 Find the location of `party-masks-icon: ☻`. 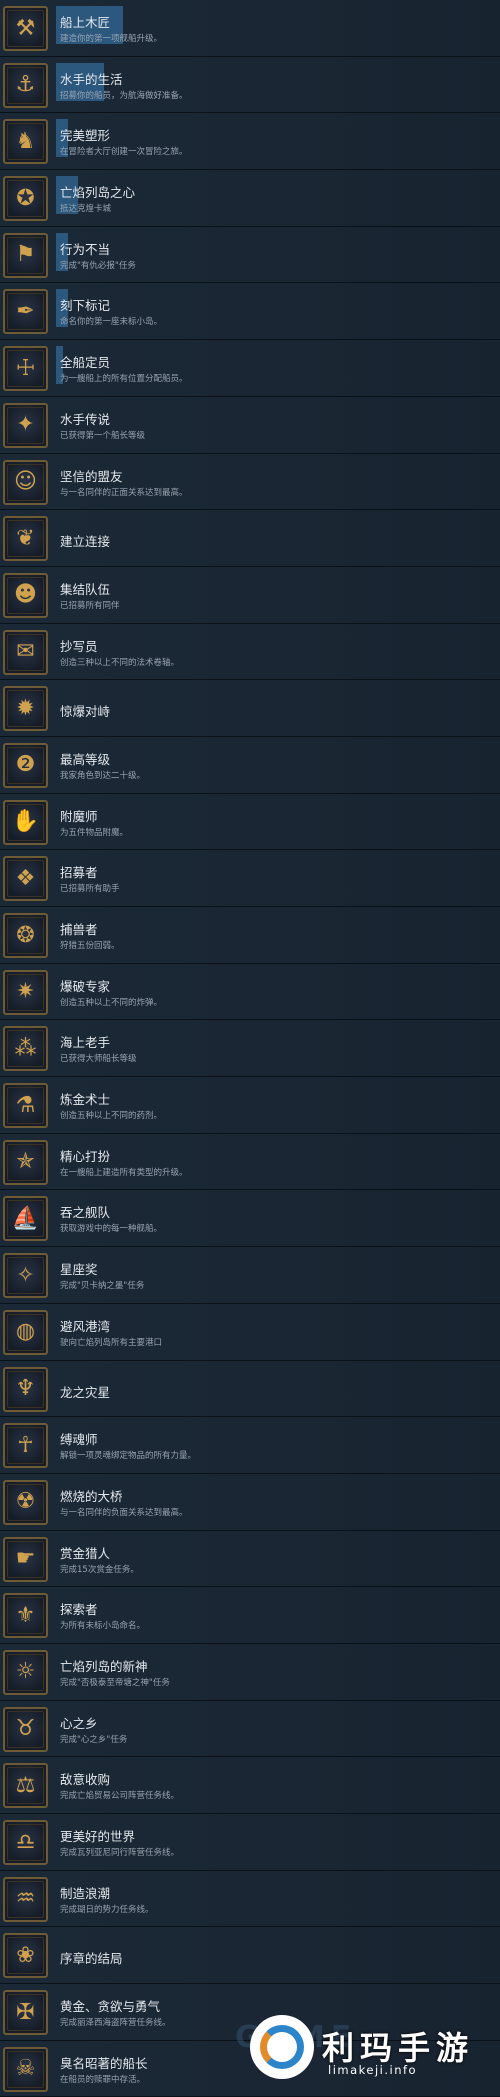

party-masks-icon: ☻ is located at coordinates (25, 595).